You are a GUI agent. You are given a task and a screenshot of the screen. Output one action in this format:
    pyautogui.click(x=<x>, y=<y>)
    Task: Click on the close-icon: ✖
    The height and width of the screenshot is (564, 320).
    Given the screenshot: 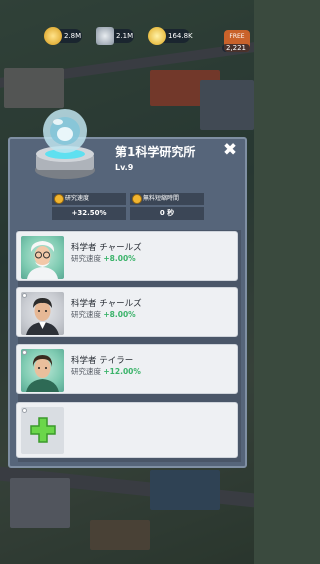 What is the action you would take?
    pyautogui.click(x=230, y=150)
    